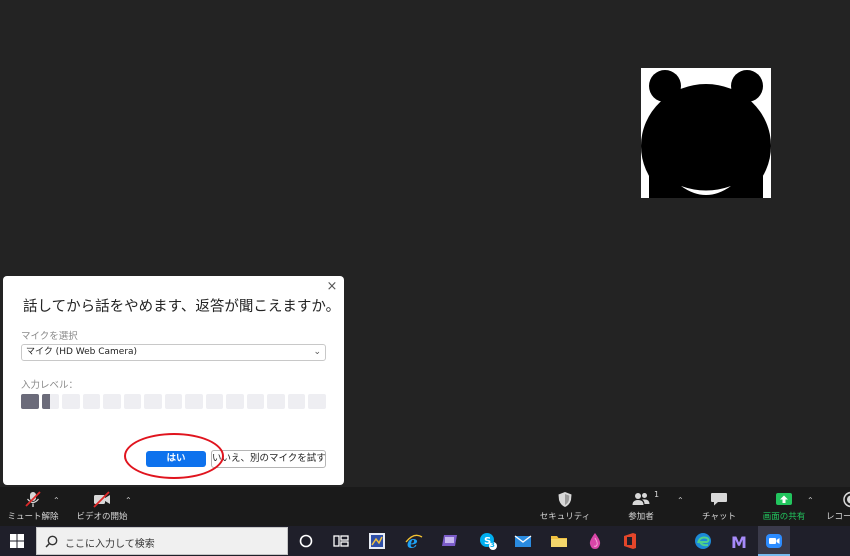 The image size is (850, 556). Describe the element at coordinates (49, 336) in the screenshot. I see `mic-select-label: マイクを選択` at that location.